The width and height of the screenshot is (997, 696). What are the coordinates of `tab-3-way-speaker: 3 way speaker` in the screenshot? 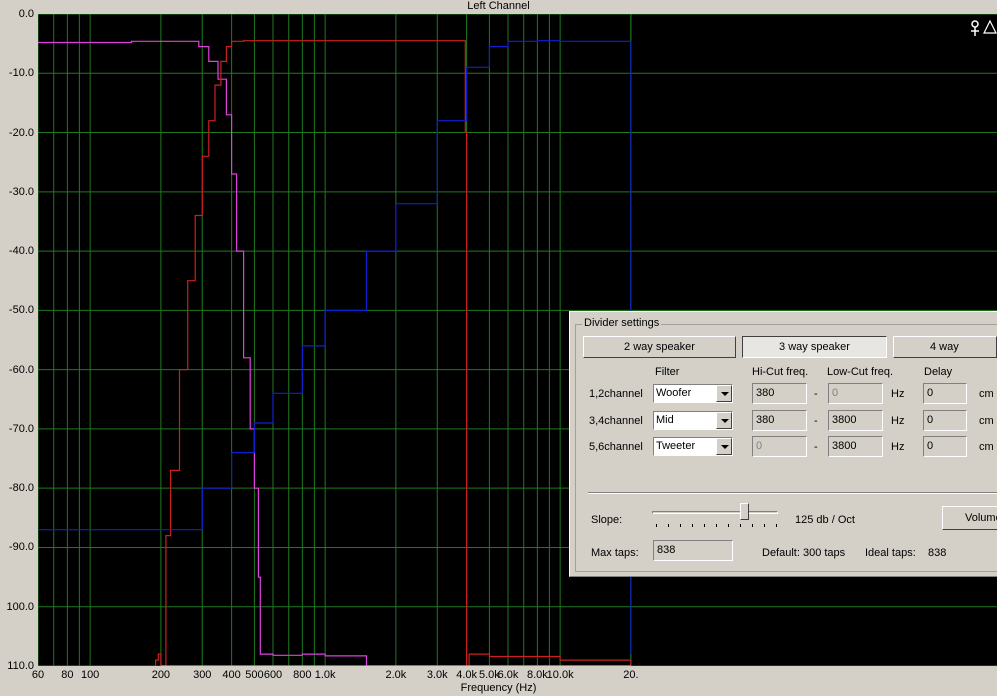 It's located at (814, 347).